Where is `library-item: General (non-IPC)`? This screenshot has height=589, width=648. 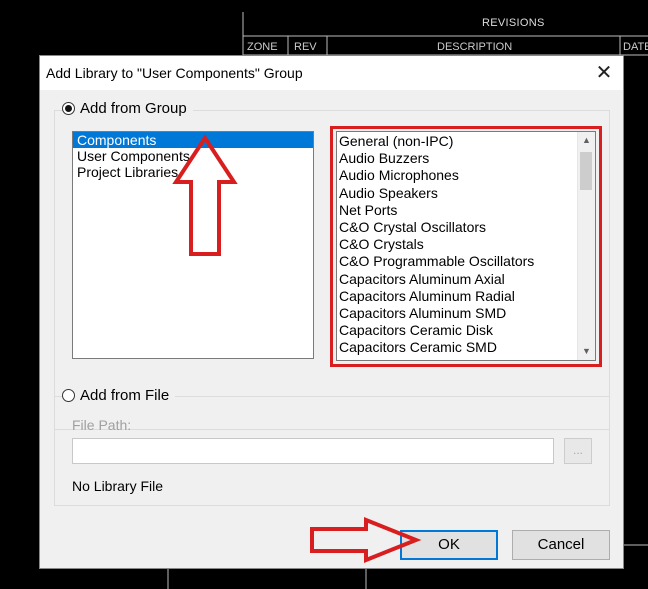 library-item: General (non-IPC) is located at coordinates (457, 141).